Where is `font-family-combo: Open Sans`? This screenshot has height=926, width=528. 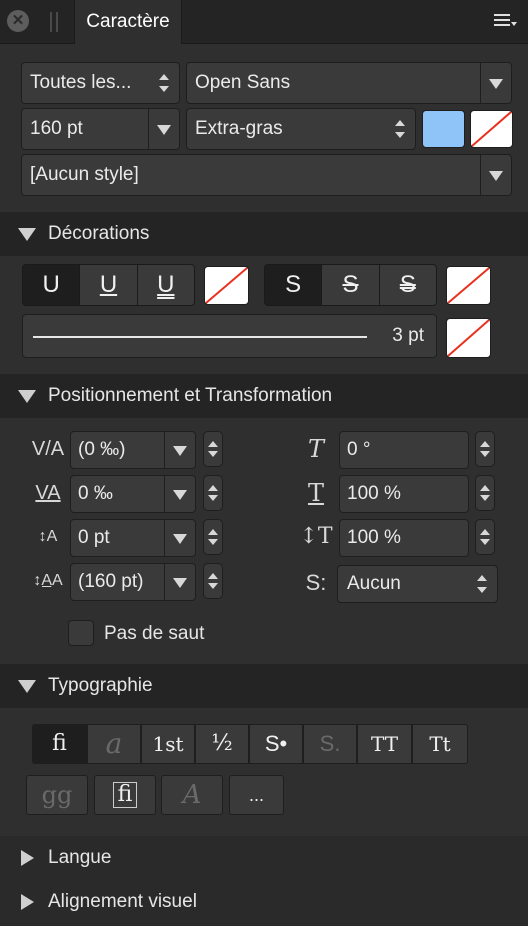 font-family-combo: Open Sans is located at coordinates (349, 83).